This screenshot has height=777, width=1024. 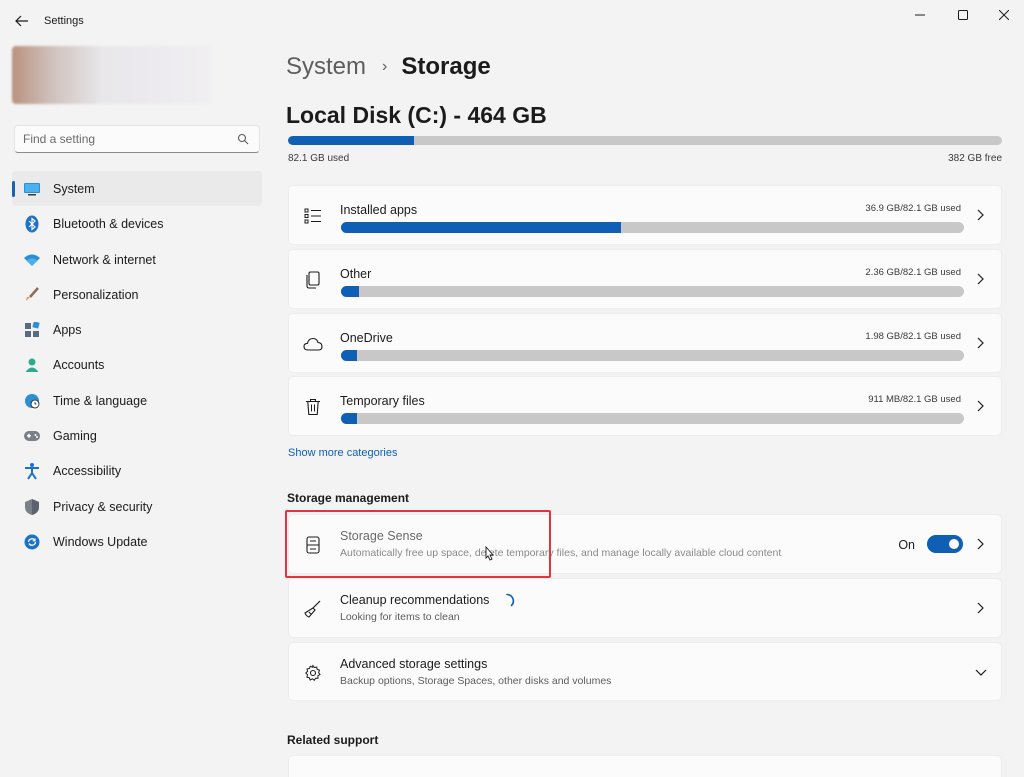 What do you see at coordinates (326, 67) in the screenshot?
I see `breadcrumb-parent: System` at bounding box center [326, 67].